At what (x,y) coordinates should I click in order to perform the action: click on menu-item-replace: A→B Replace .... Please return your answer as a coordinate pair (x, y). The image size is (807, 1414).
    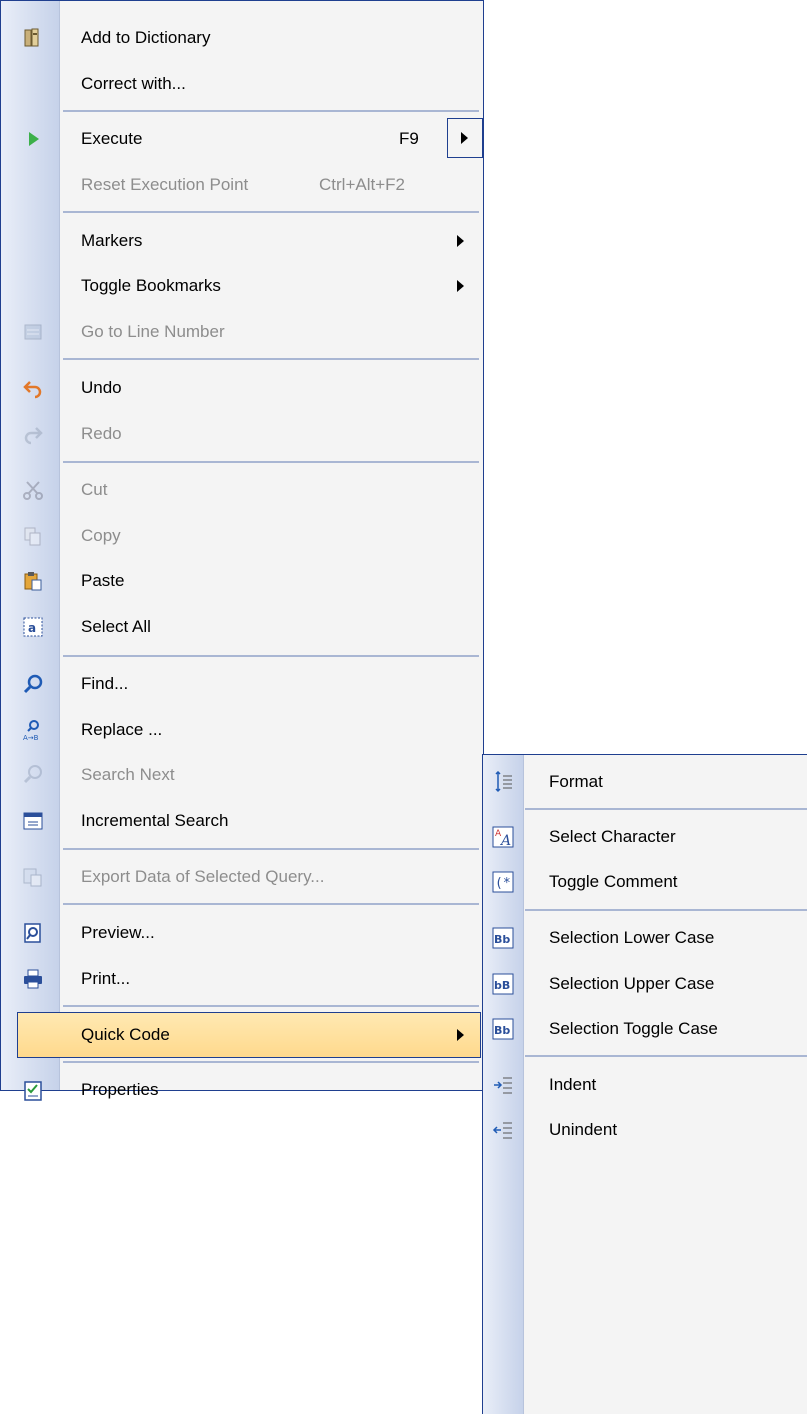
    Looking at the image, I should click on (242, 730).